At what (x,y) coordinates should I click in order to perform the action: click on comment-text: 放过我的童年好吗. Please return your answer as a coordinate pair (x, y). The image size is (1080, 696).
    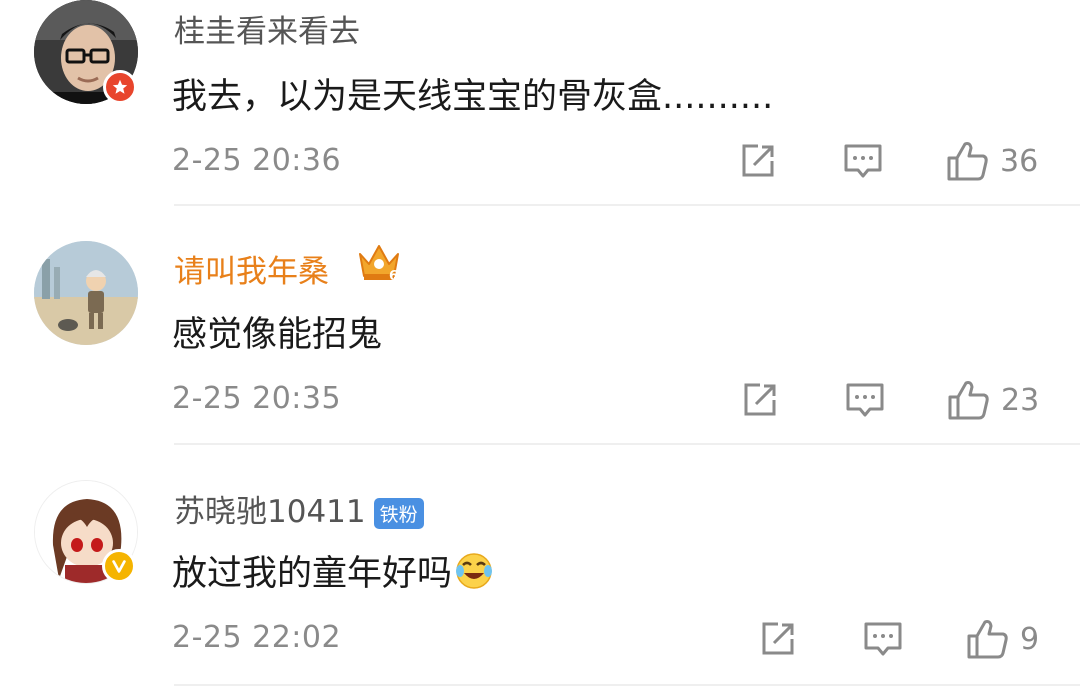
    Looking at the image, I should click on (333, 572).